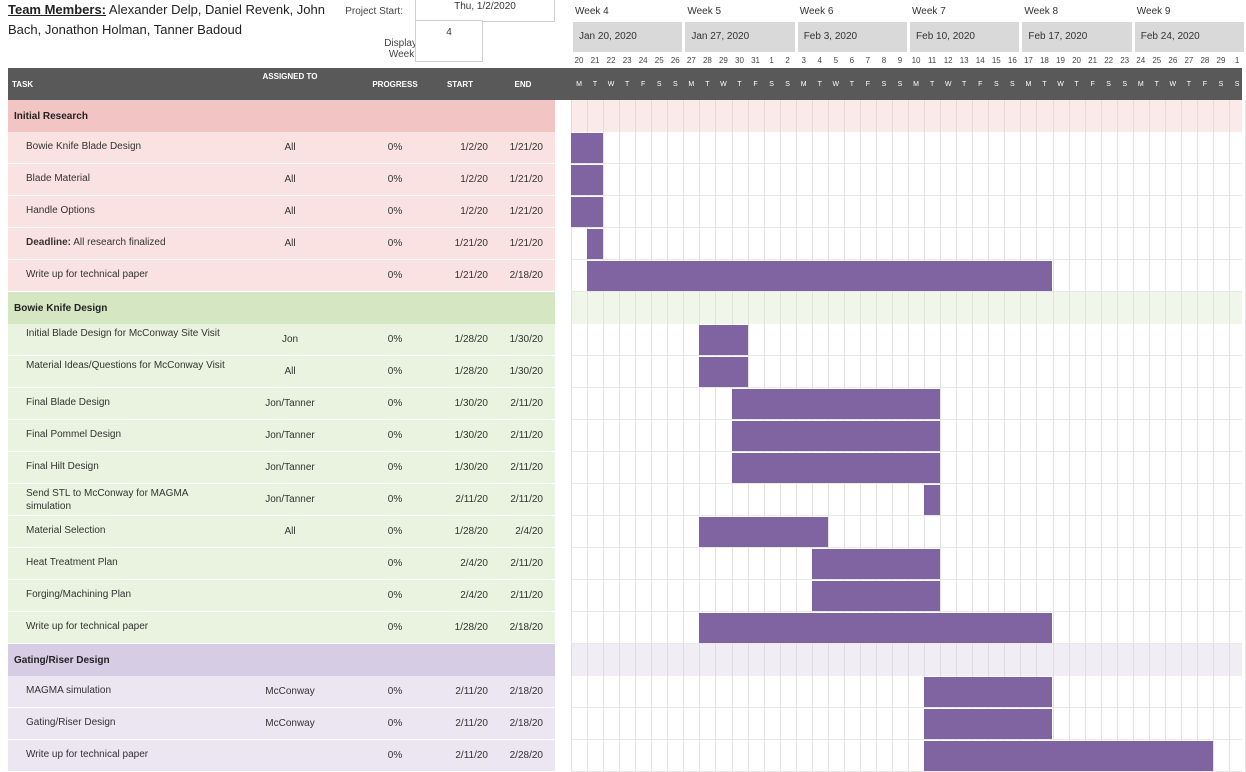 This screenshot has height=772, width=1246. Describe the element at coordinates (485, 6) in the screenshot. I see `project-start-value: Thu, 1/2/2020` at that location.